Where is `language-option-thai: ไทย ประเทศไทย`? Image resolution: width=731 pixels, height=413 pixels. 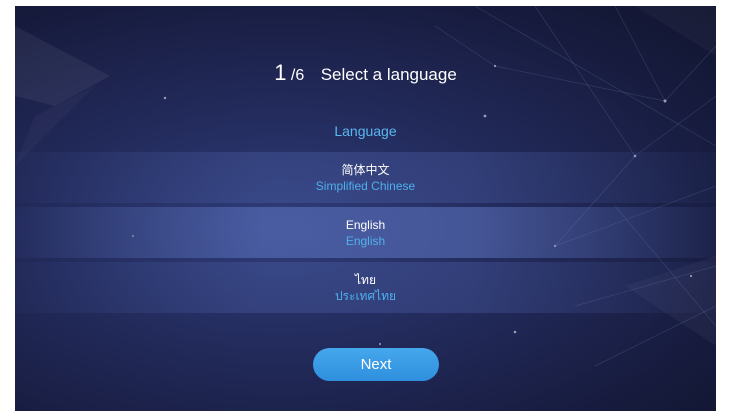 language-option-thai: ไทย ประเทศไทย is located at coordinates (365, 287).